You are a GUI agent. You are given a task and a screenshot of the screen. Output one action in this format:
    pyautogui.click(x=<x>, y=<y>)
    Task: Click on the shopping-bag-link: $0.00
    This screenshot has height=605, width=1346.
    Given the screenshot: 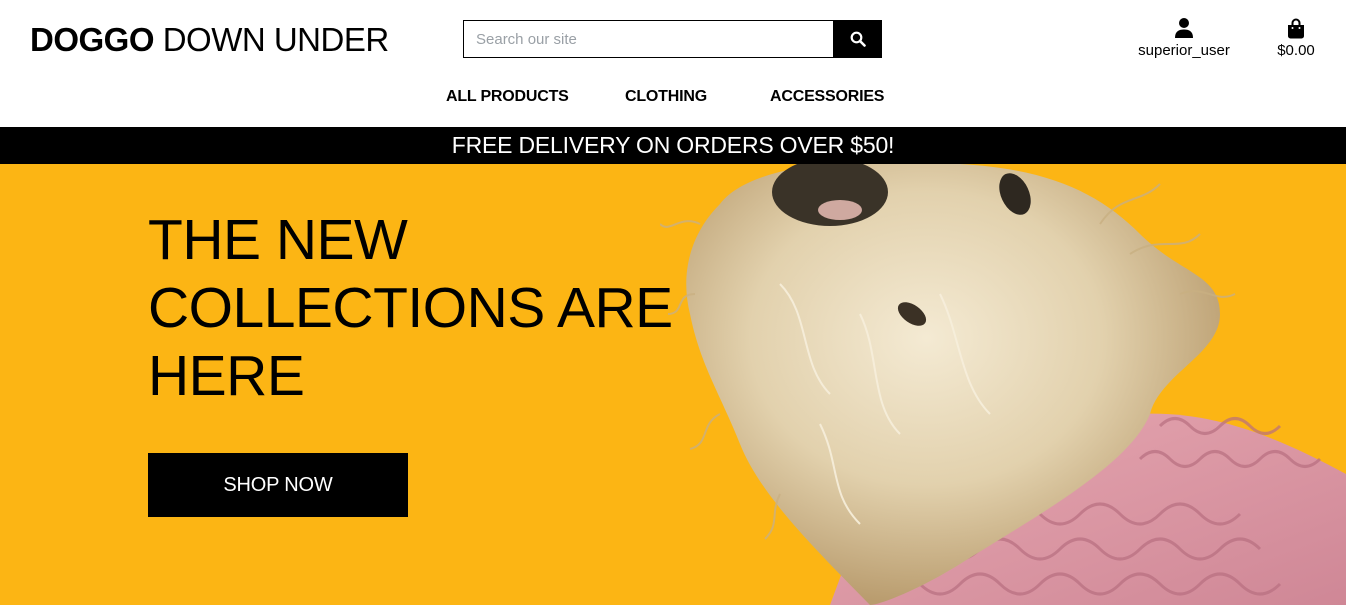 What is the action you would take?
    pyautogui.click(x=1296, y=37)
    